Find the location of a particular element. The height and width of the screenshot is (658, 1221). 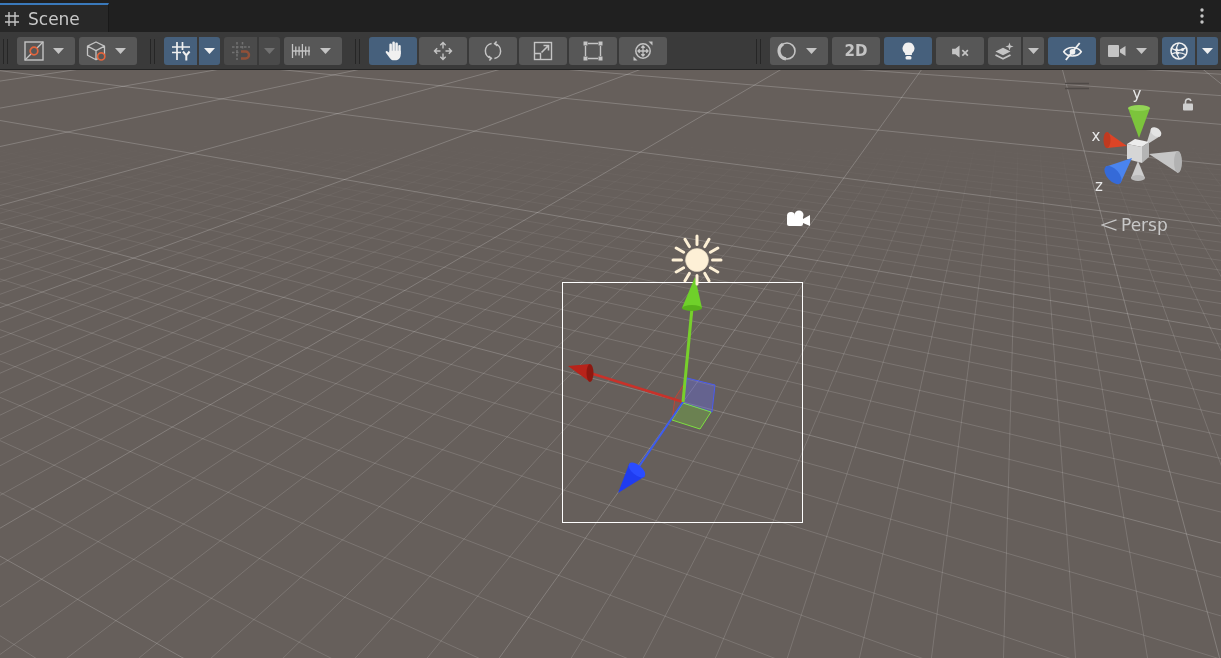

scale-tool-button is located at coordinates (543, 51).